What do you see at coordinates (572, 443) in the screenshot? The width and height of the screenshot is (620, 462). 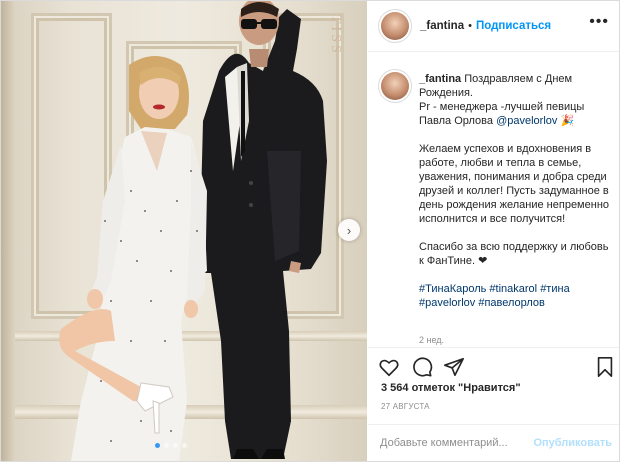 I see `publish-button: Опубликовать` at bounding box center [572, 443].